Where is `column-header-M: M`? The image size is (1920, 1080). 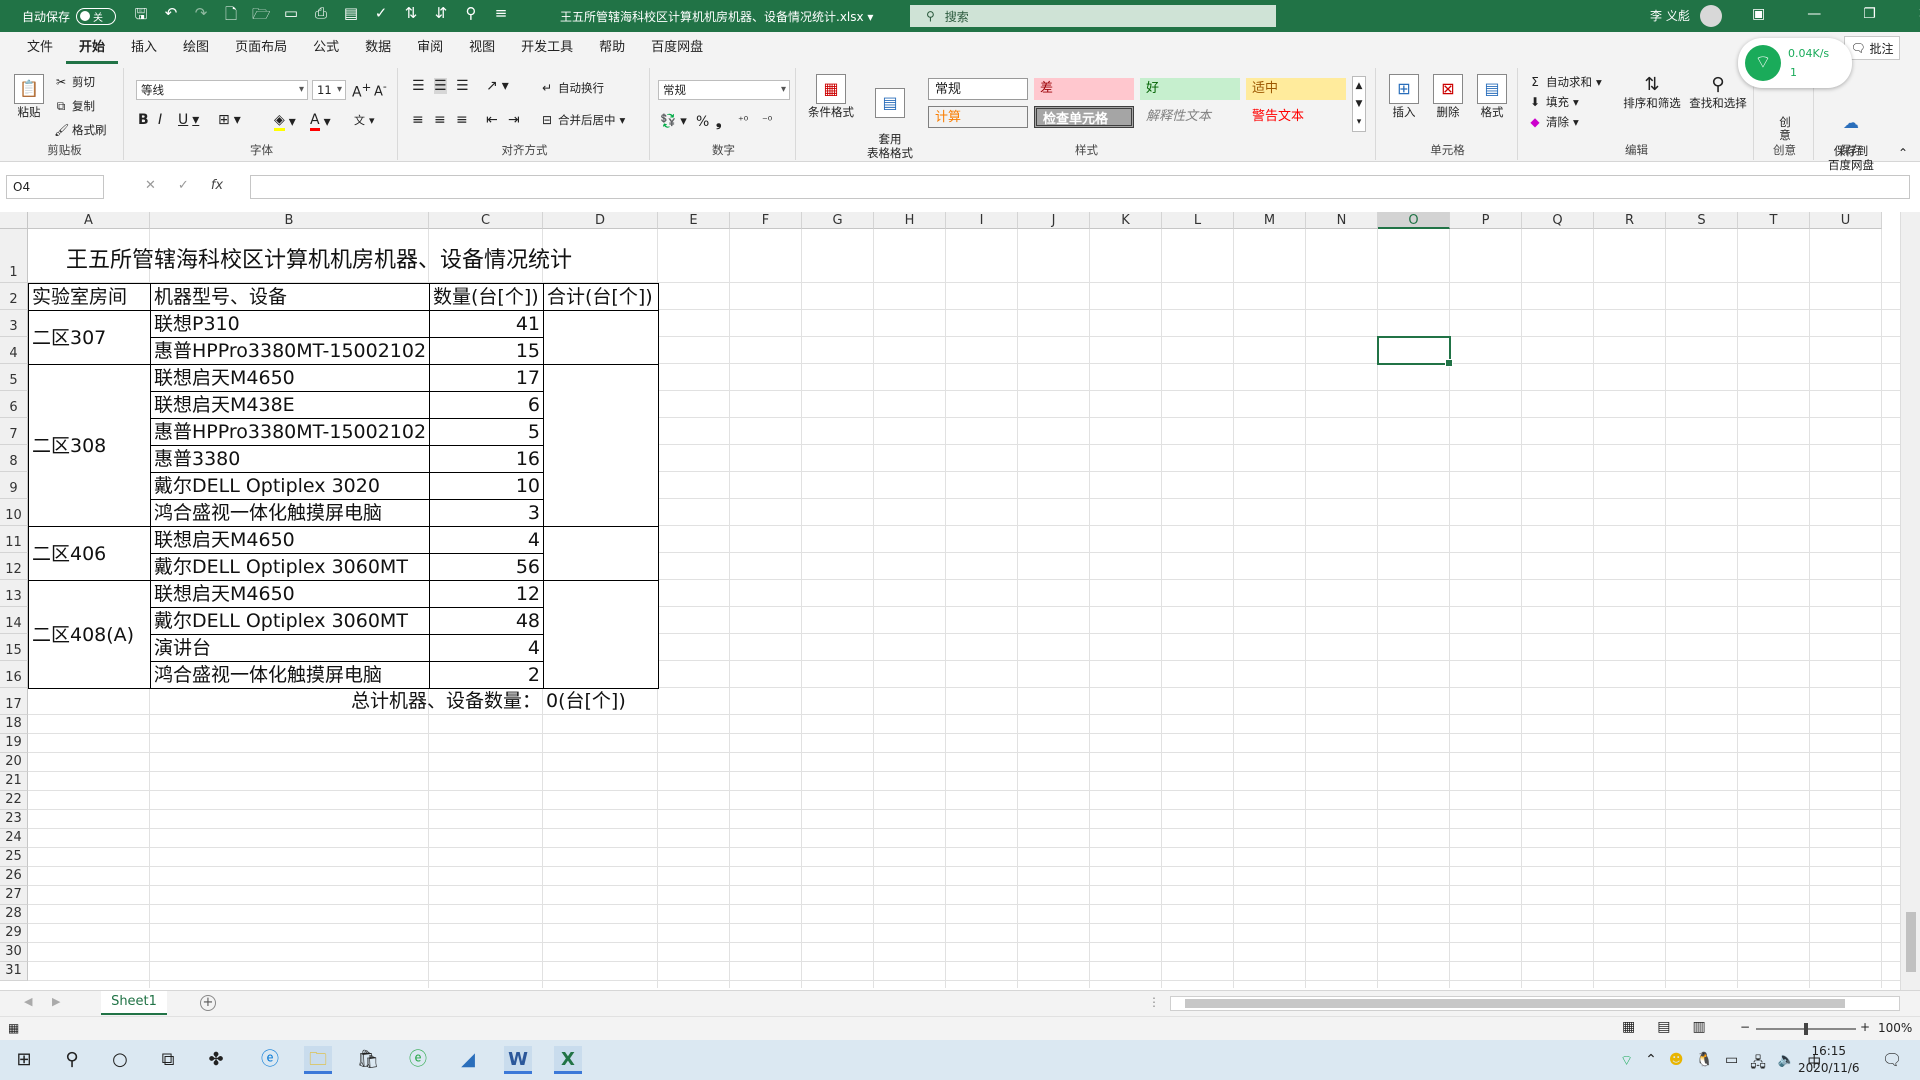 column-header-M: M is located at coordinates (1270, 220).